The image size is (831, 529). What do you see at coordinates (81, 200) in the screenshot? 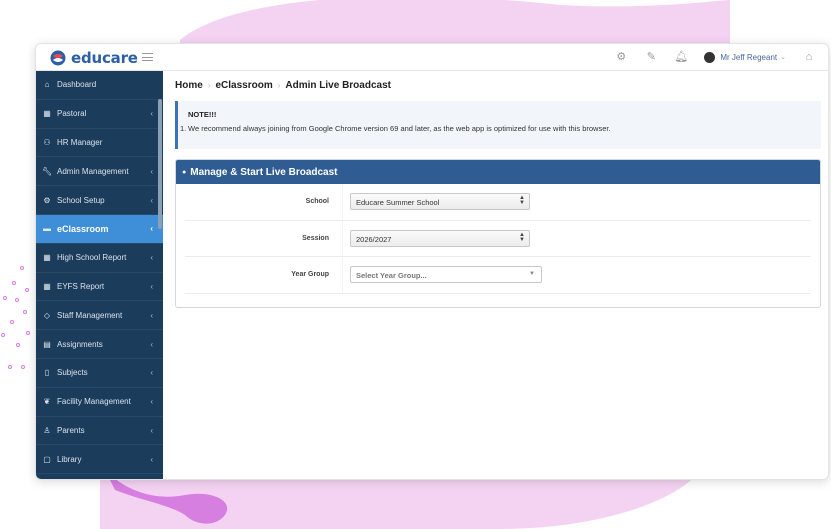
I see `sidebar-item-label: School Setup` at bounding box center [81, 200].